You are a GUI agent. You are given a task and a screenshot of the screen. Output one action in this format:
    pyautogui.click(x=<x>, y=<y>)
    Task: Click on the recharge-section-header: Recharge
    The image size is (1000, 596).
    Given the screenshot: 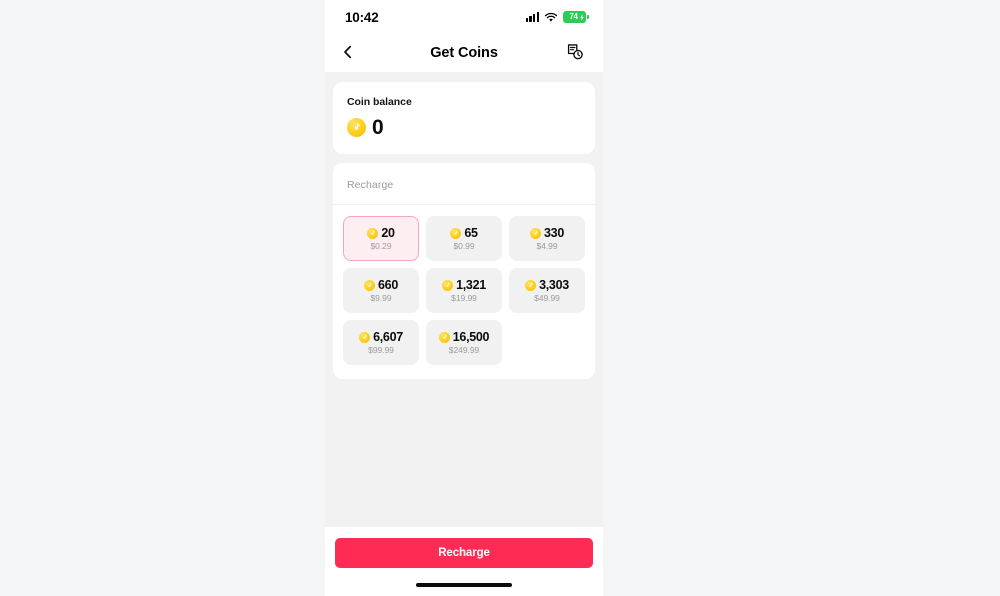 What is the action you would take?
    pyautogui.click(x=464, y=184)
    